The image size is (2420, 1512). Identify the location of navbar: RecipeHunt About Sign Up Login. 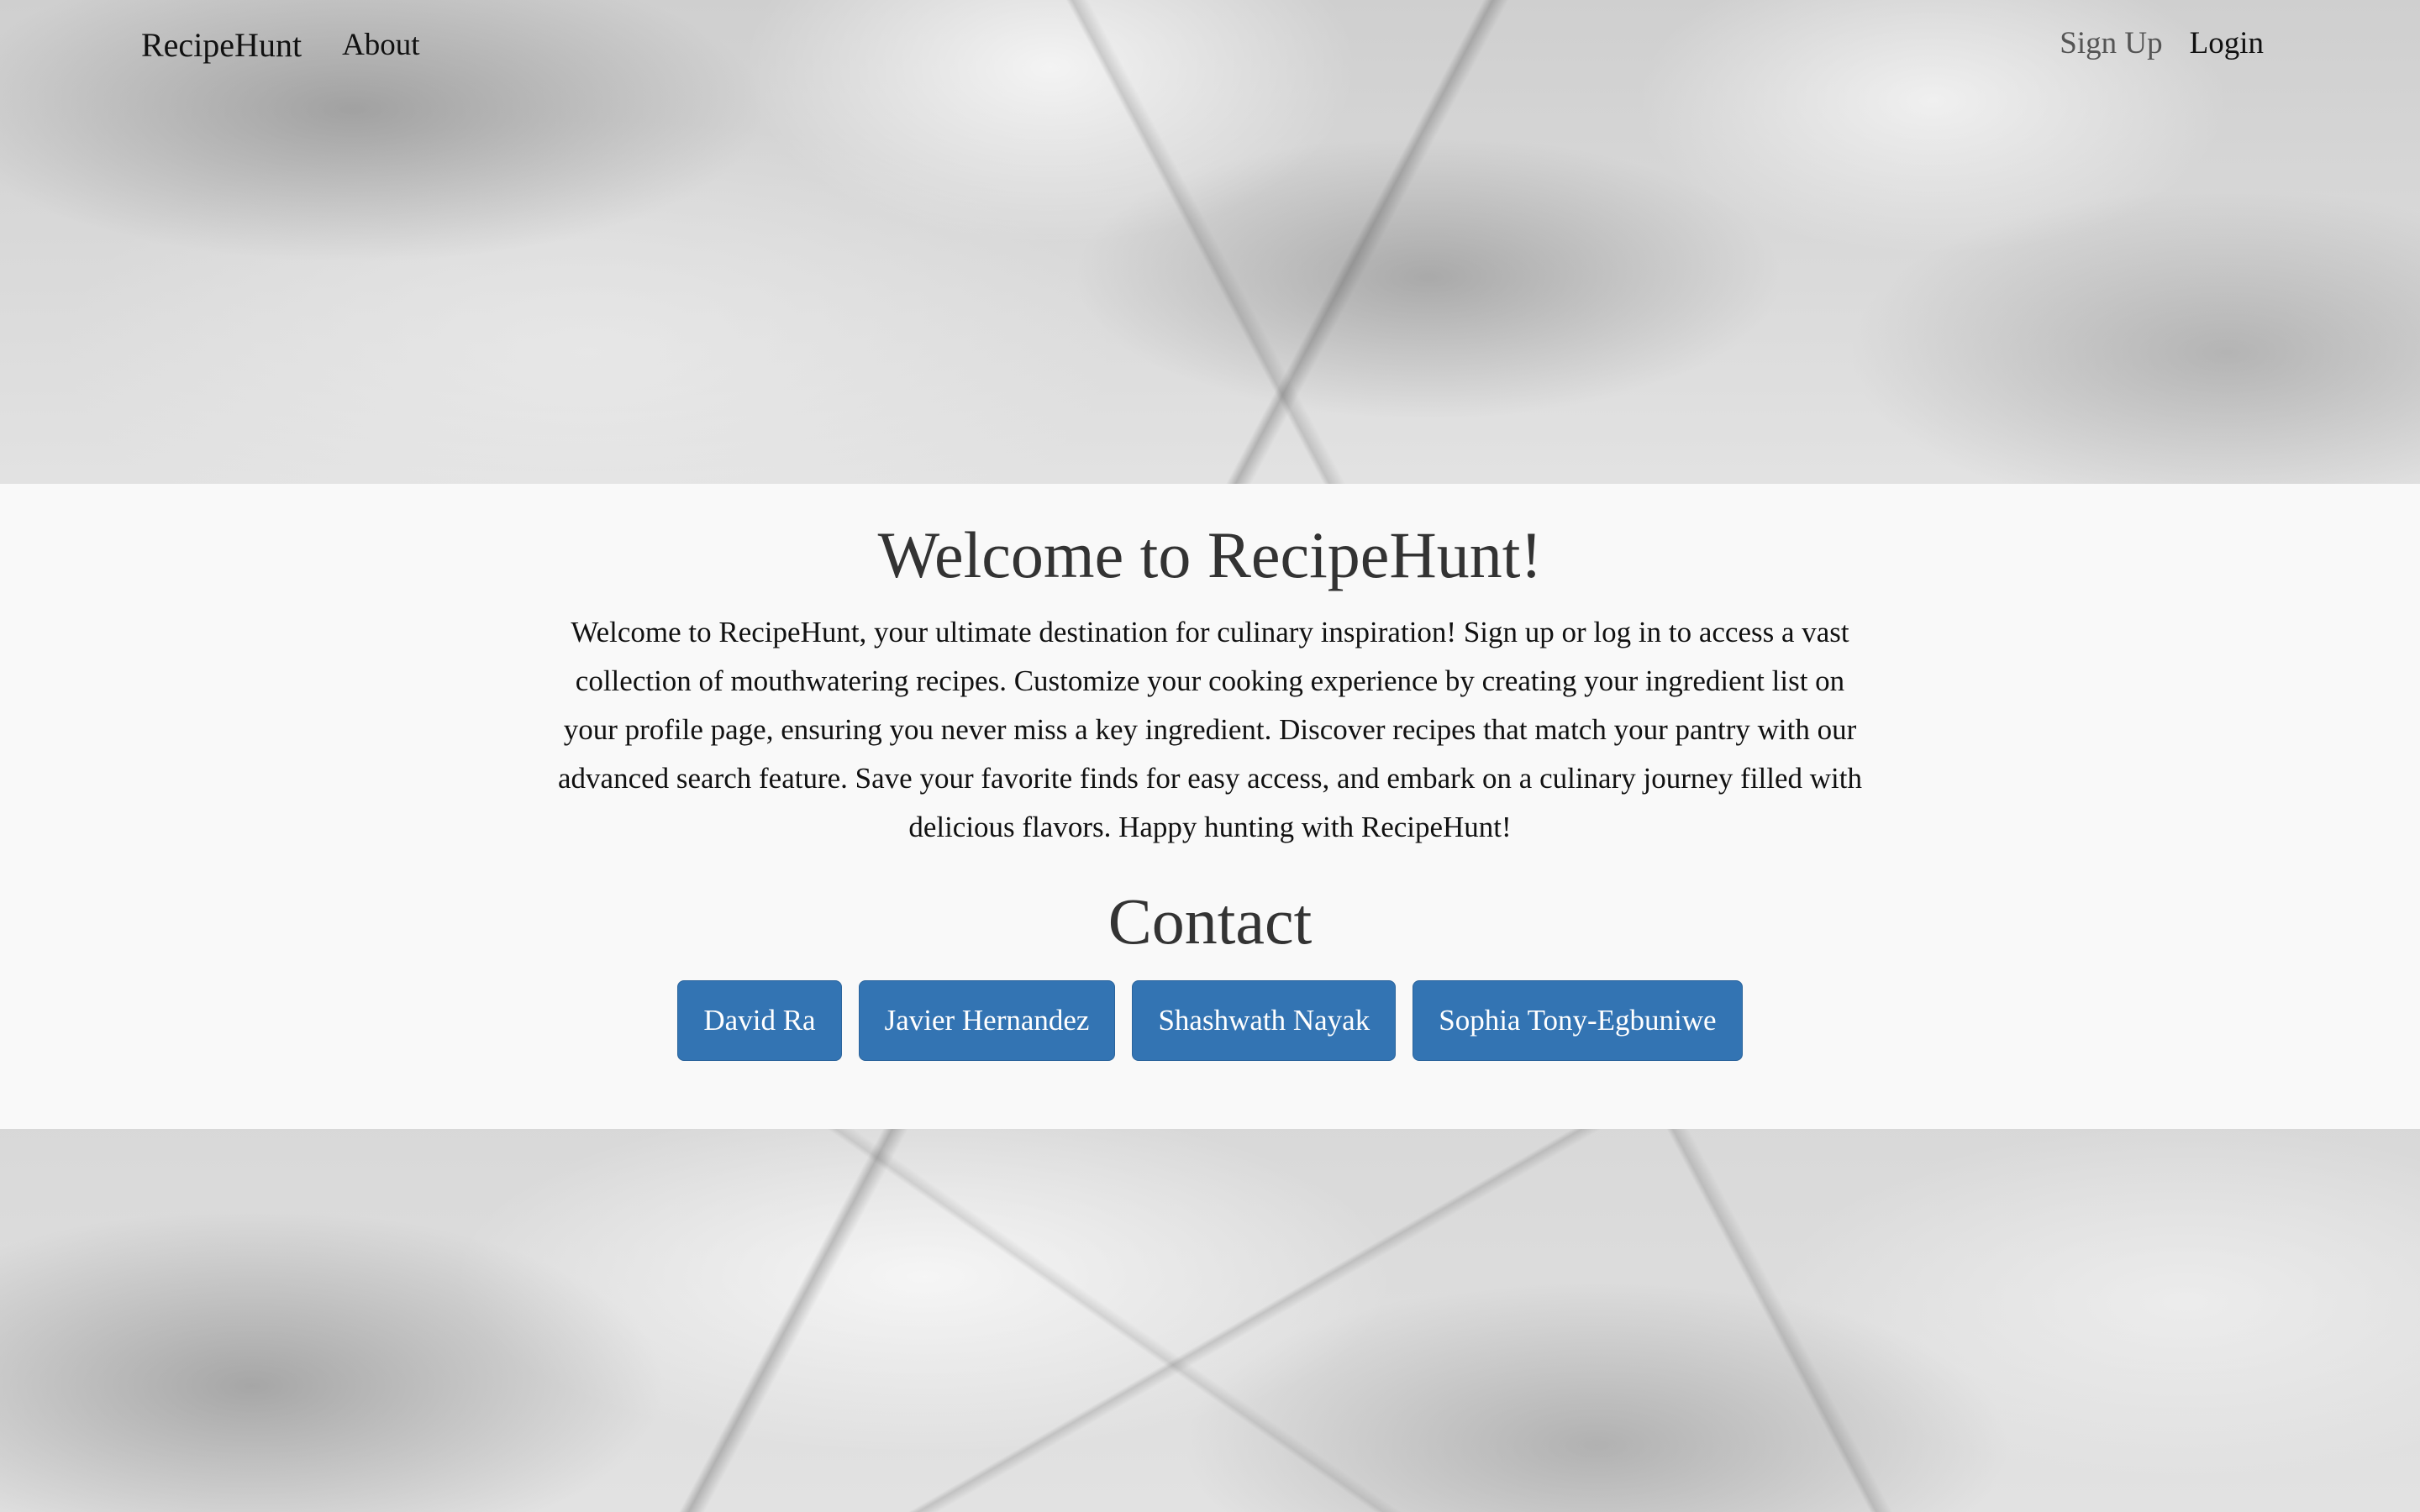
(1210, 50).